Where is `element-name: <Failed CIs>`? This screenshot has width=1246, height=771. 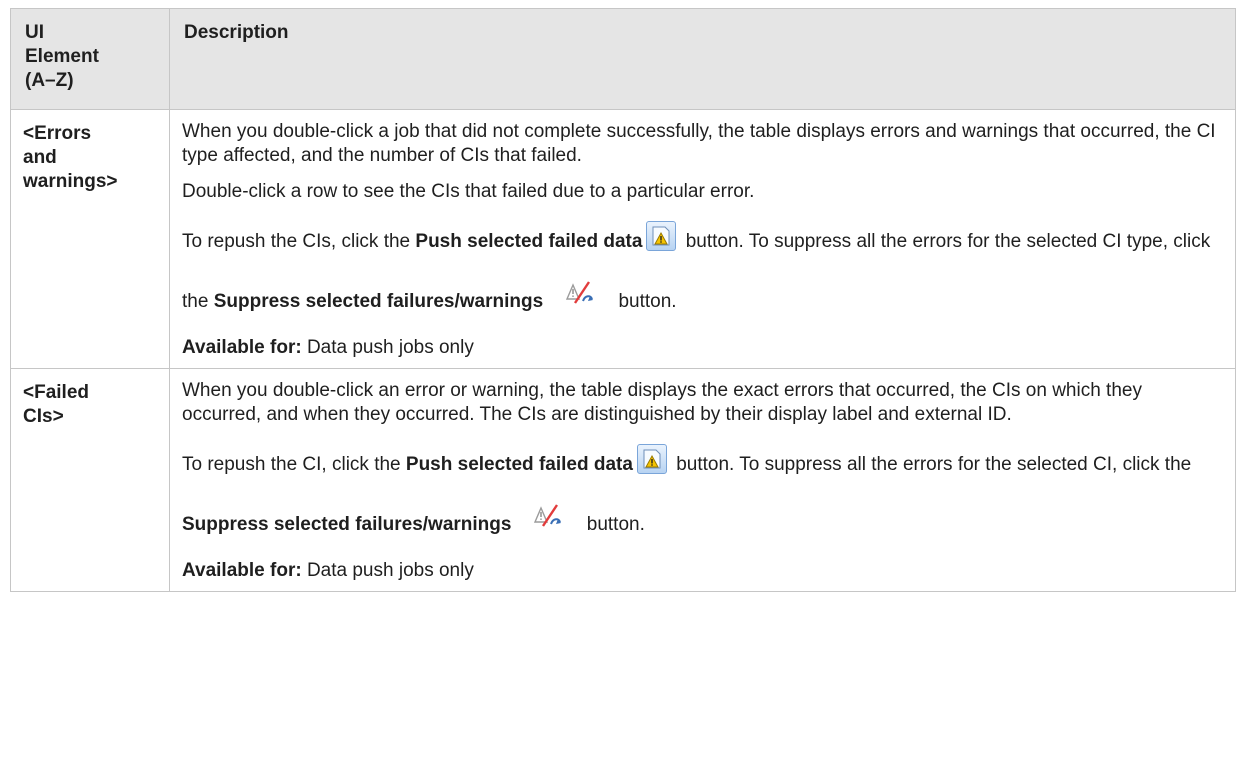
element-name: <Failed CIs> is located at coordinates (90, 480).